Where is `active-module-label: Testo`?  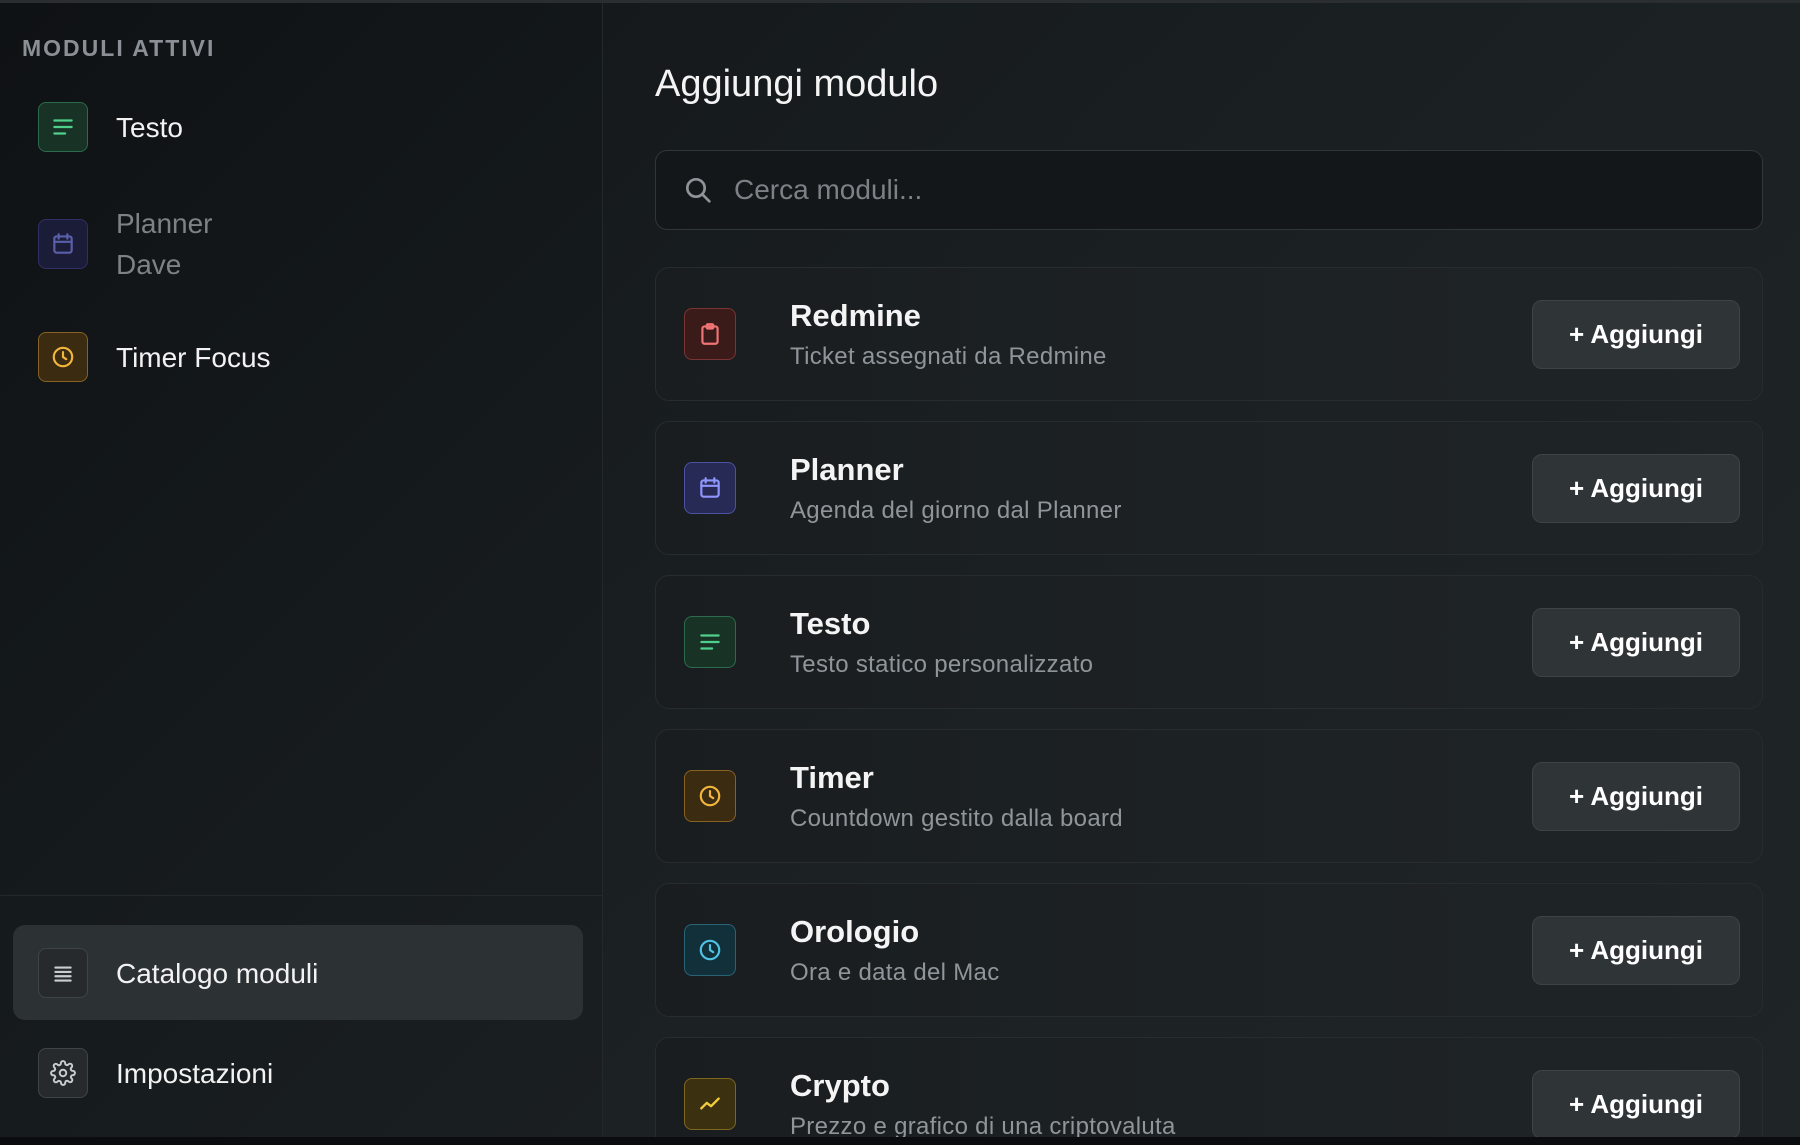
active-module-label: Testo is located at coordinates (149, 127).